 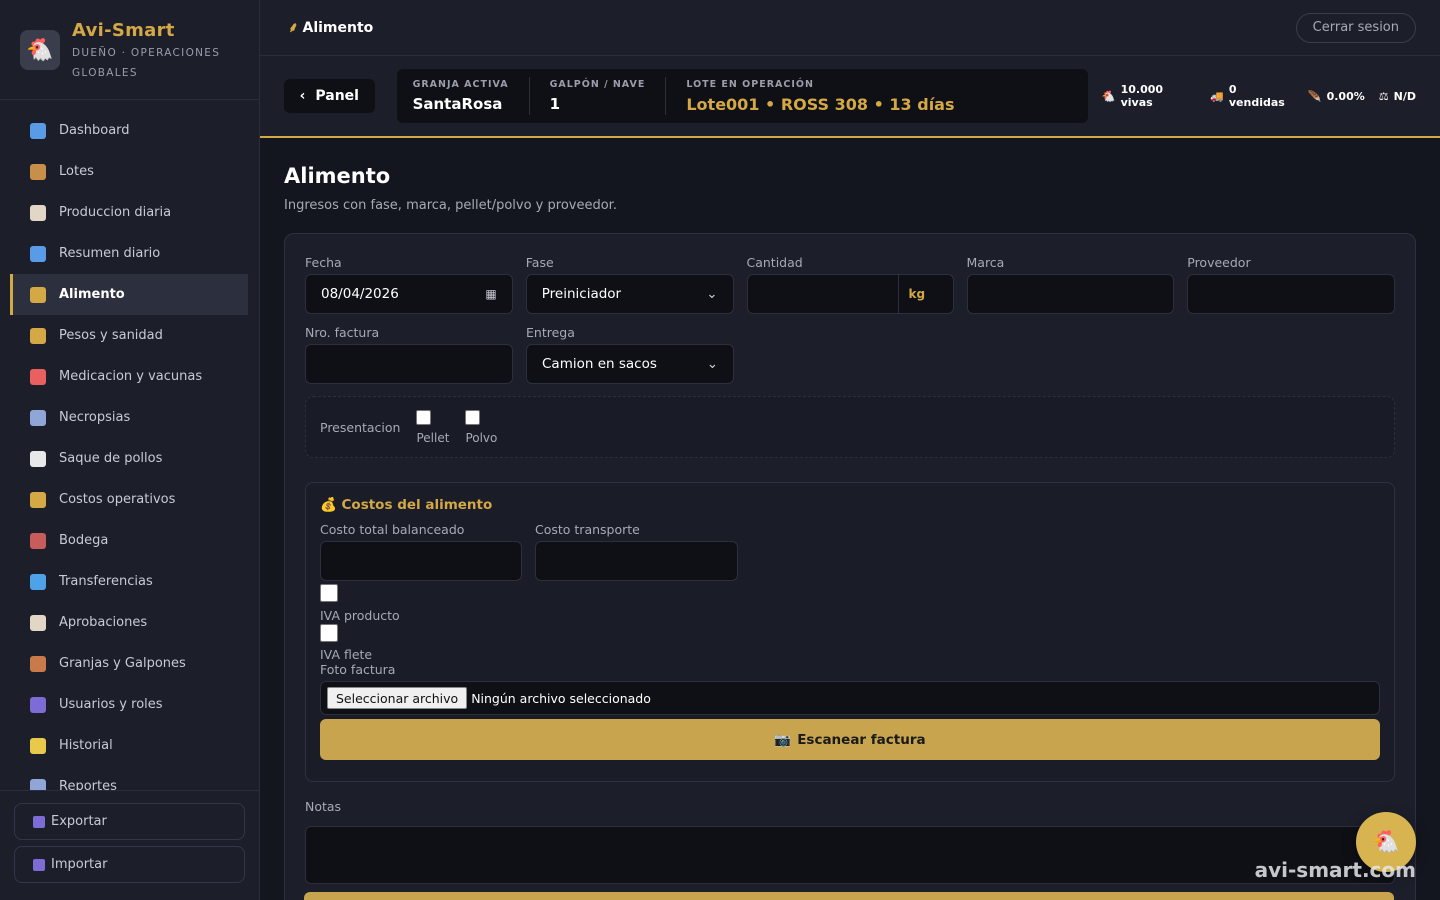 I want to click on import-label: Importar, so click(x=79, y=864).